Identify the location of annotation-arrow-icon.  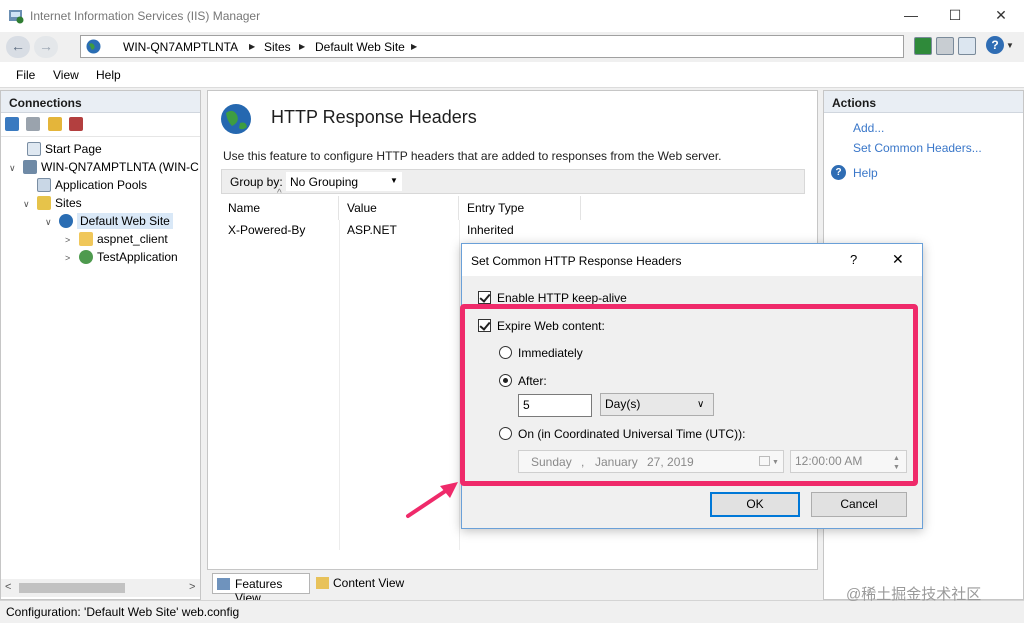
(432, 500).